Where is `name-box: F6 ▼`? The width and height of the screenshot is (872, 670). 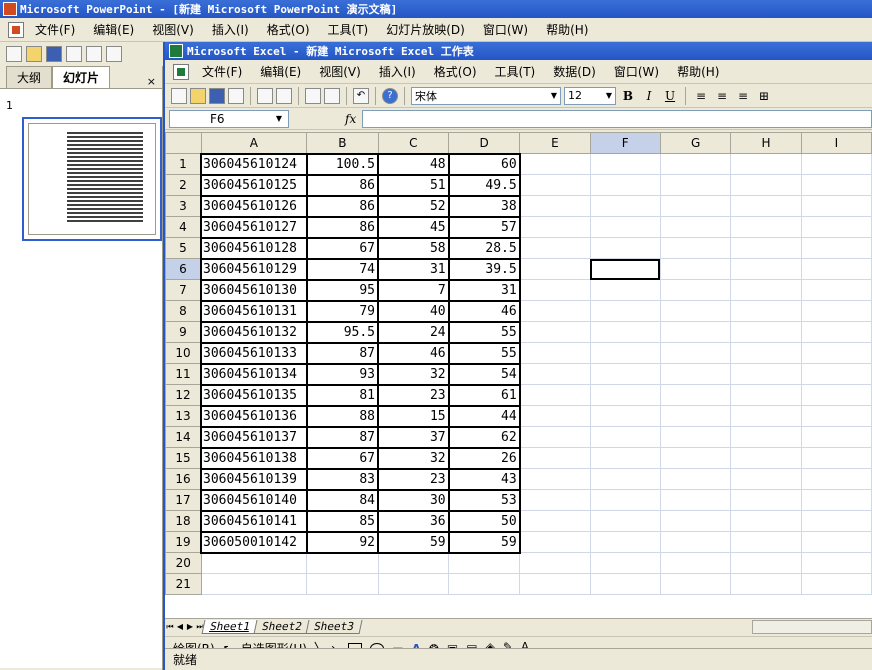 name-box: F6 ▼ is located at coordinates (229, 118).